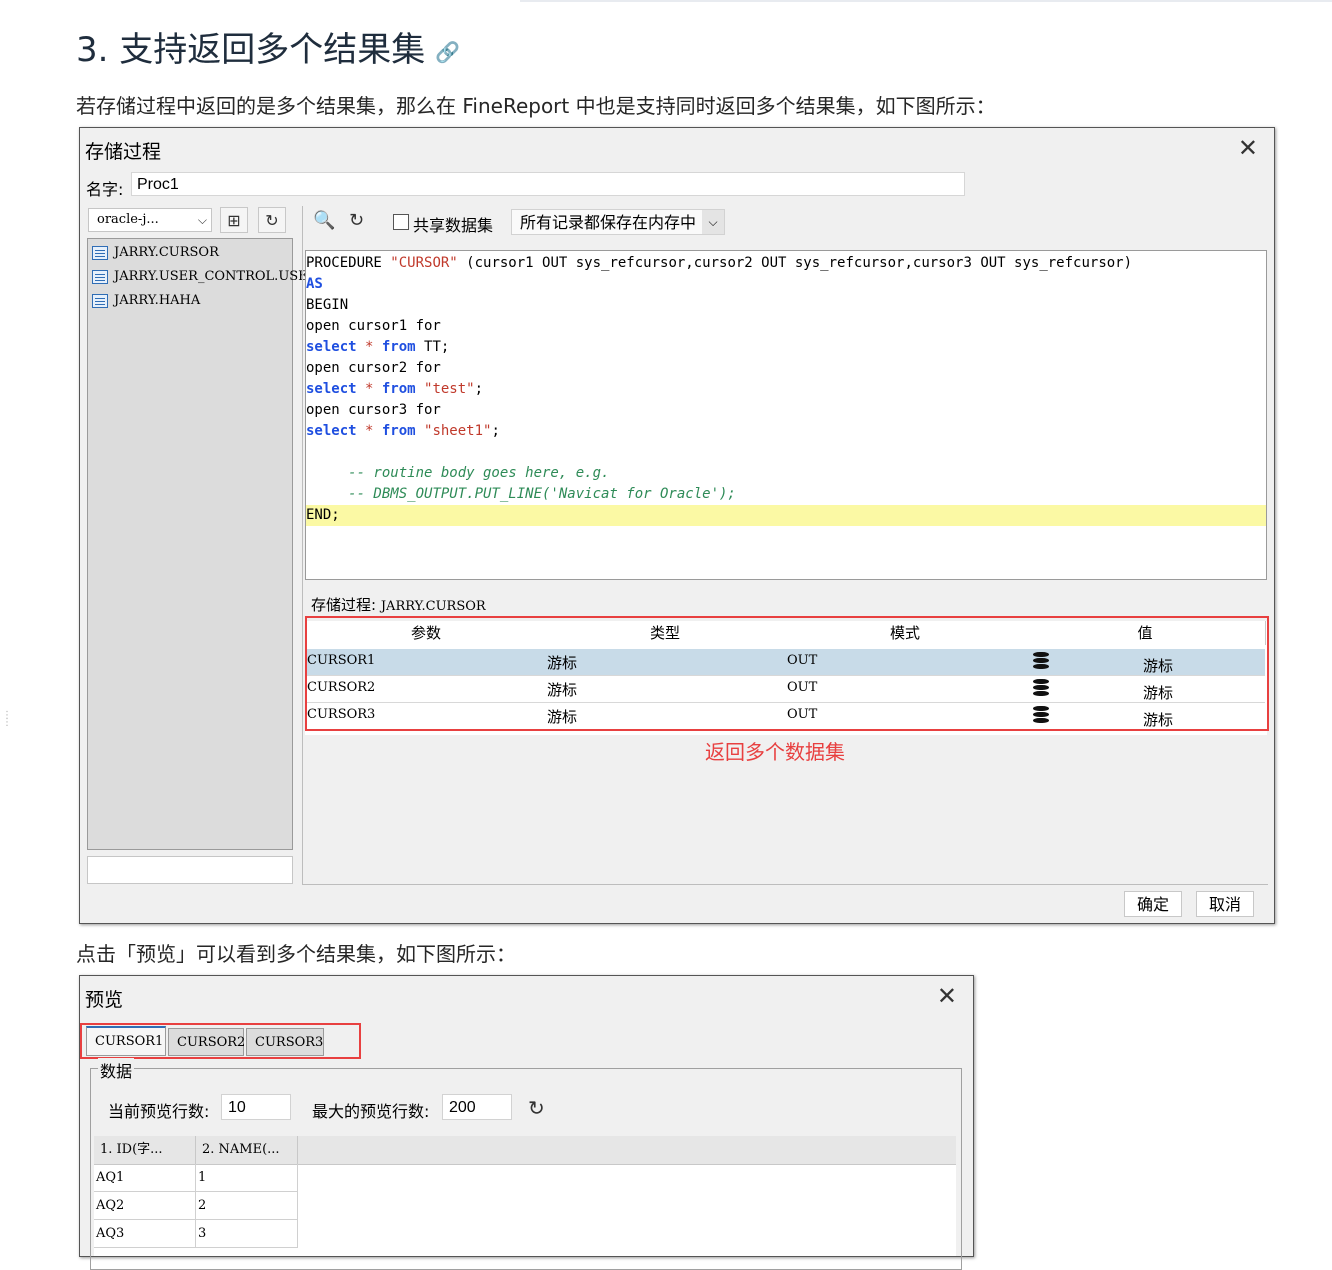 The width and height of the screenshot is (1332, 1270). I want to click on code-line: select * from "sheet1";, so click(403, 431).